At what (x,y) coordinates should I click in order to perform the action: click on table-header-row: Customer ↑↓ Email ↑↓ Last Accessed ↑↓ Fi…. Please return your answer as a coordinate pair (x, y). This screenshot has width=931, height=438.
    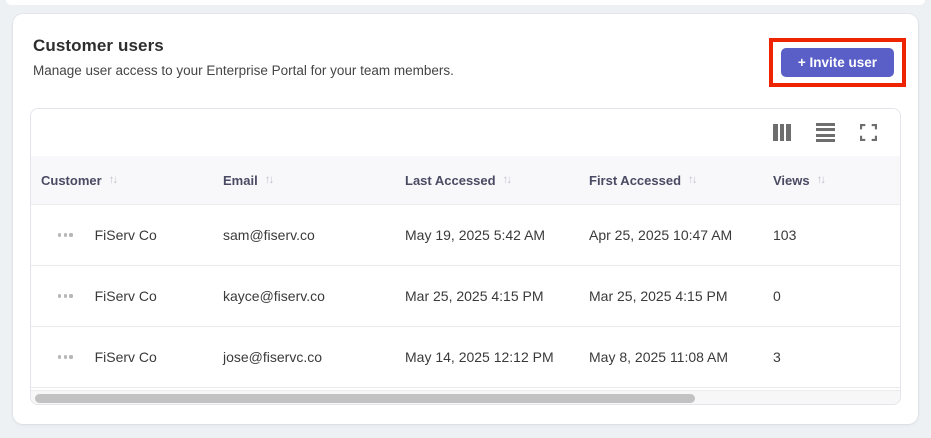
    Looking at the image, I should click on (465, 180).